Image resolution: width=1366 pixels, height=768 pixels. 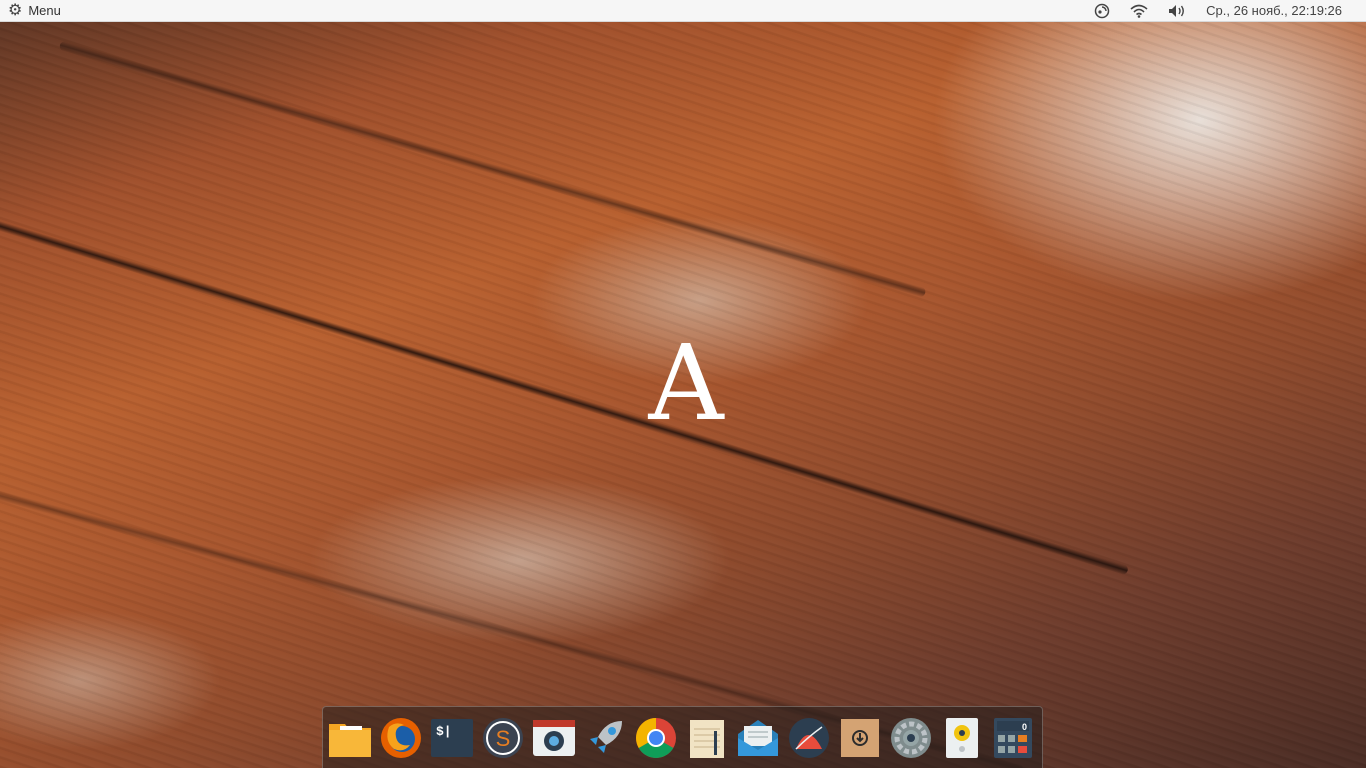 What do you see at coordinates (1139, 11) in the screenshot?
I see `wifi-icon` at bounding box center [1139, 11].